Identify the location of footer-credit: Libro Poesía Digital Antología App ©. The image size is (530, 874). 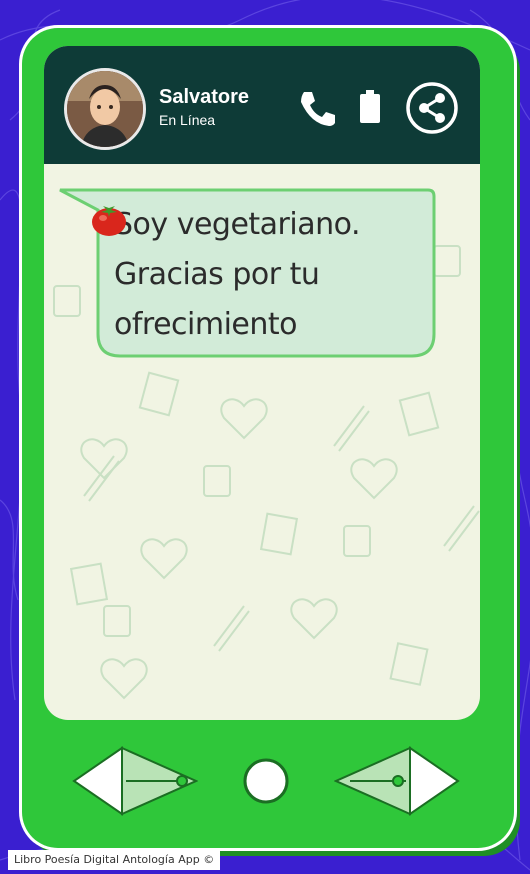
(114, 860).